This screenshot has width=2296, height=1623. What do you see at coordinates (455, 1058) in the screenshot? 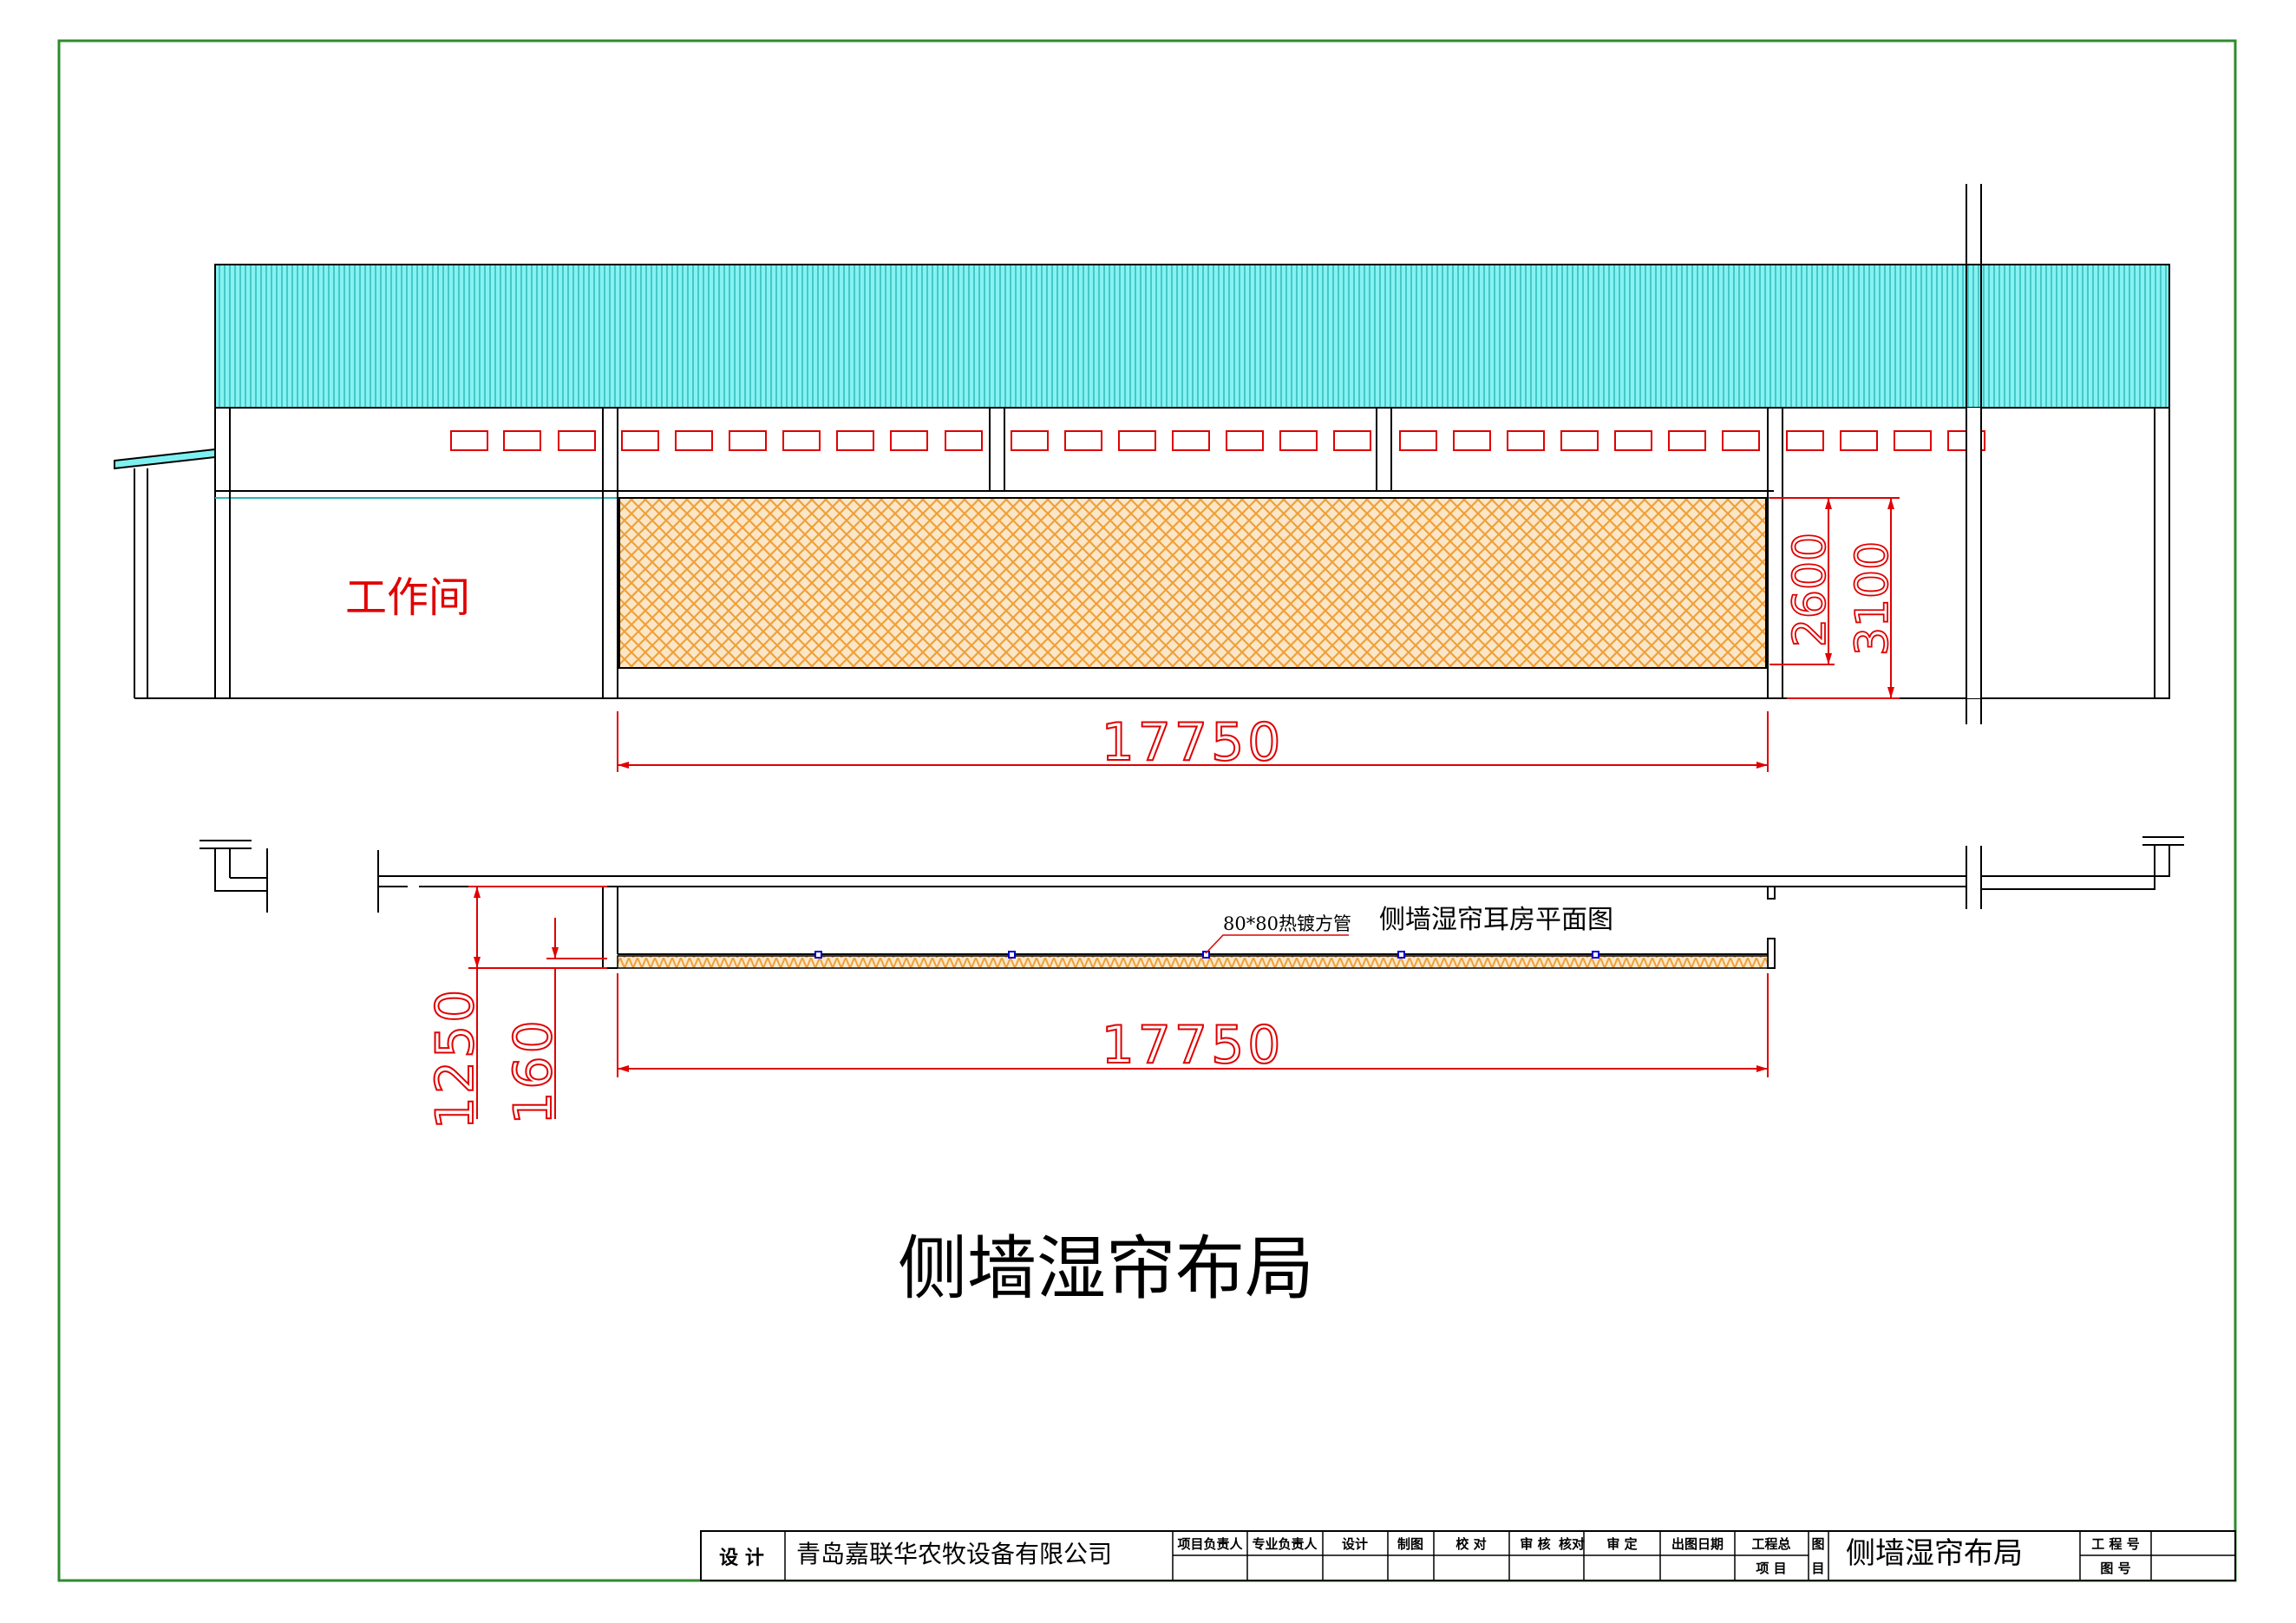
I see `offset-dimension-text: 1250` at bounding box center [455, 1058].